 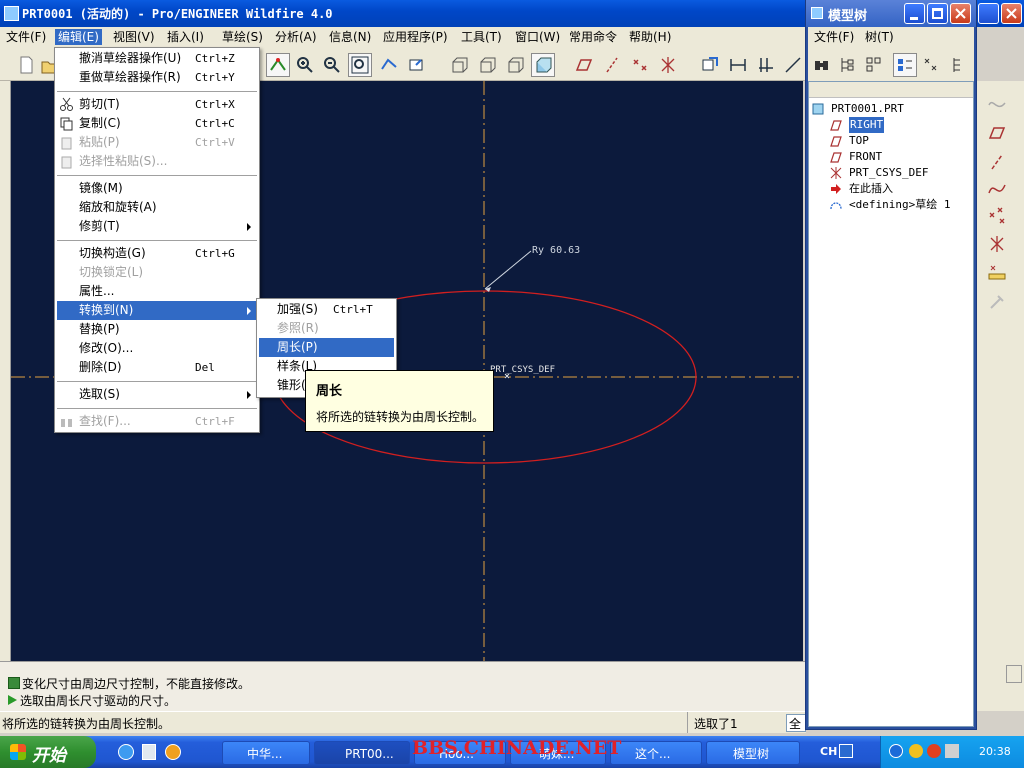 What do you see at coordinates (157, 207) in the screenshot?
I see `menu-item-scale-rotate: 缩放和旋转(A)` at bounding box center [157, 207].